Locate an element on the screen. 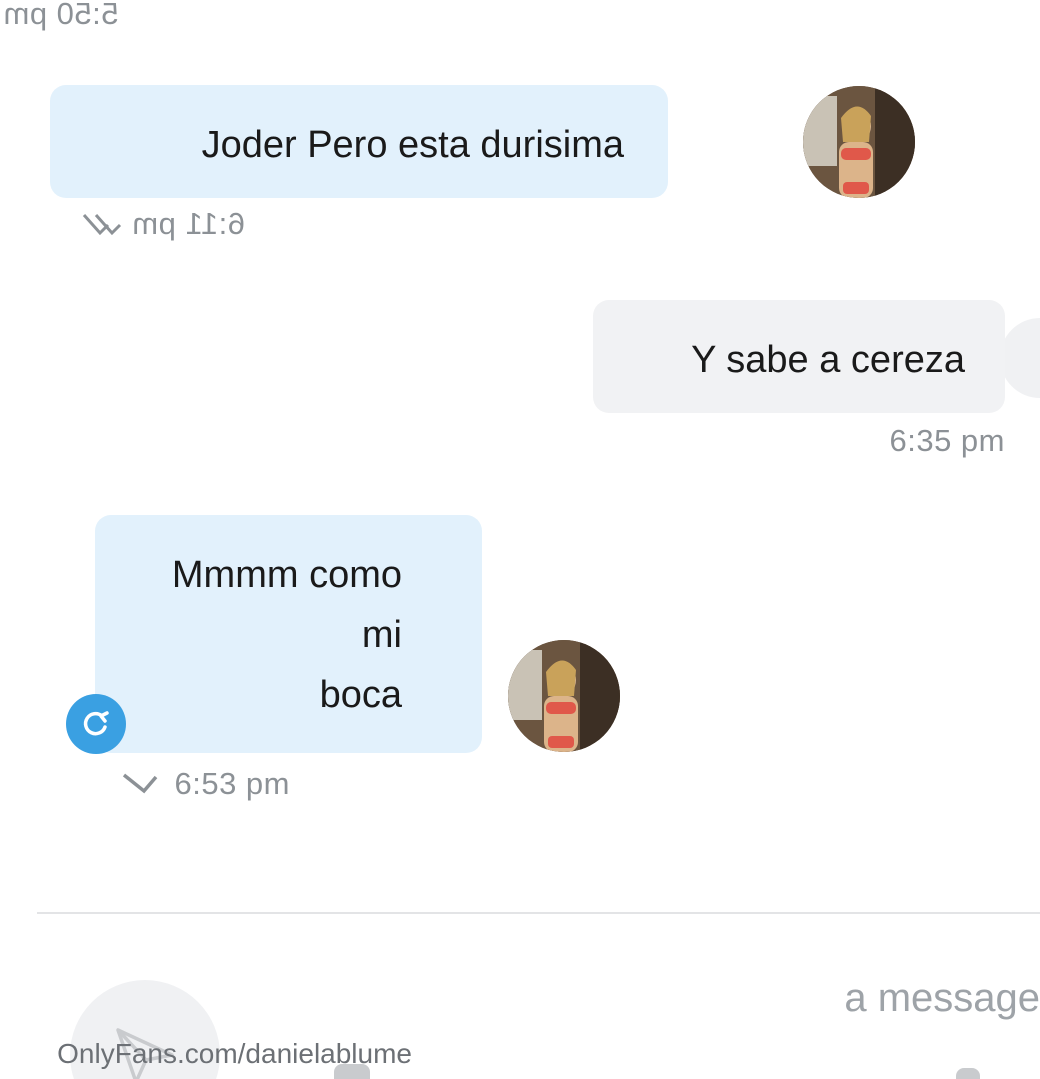 The image size is (1040, 1079). message-input: a message is located at coordinates (942, 998).